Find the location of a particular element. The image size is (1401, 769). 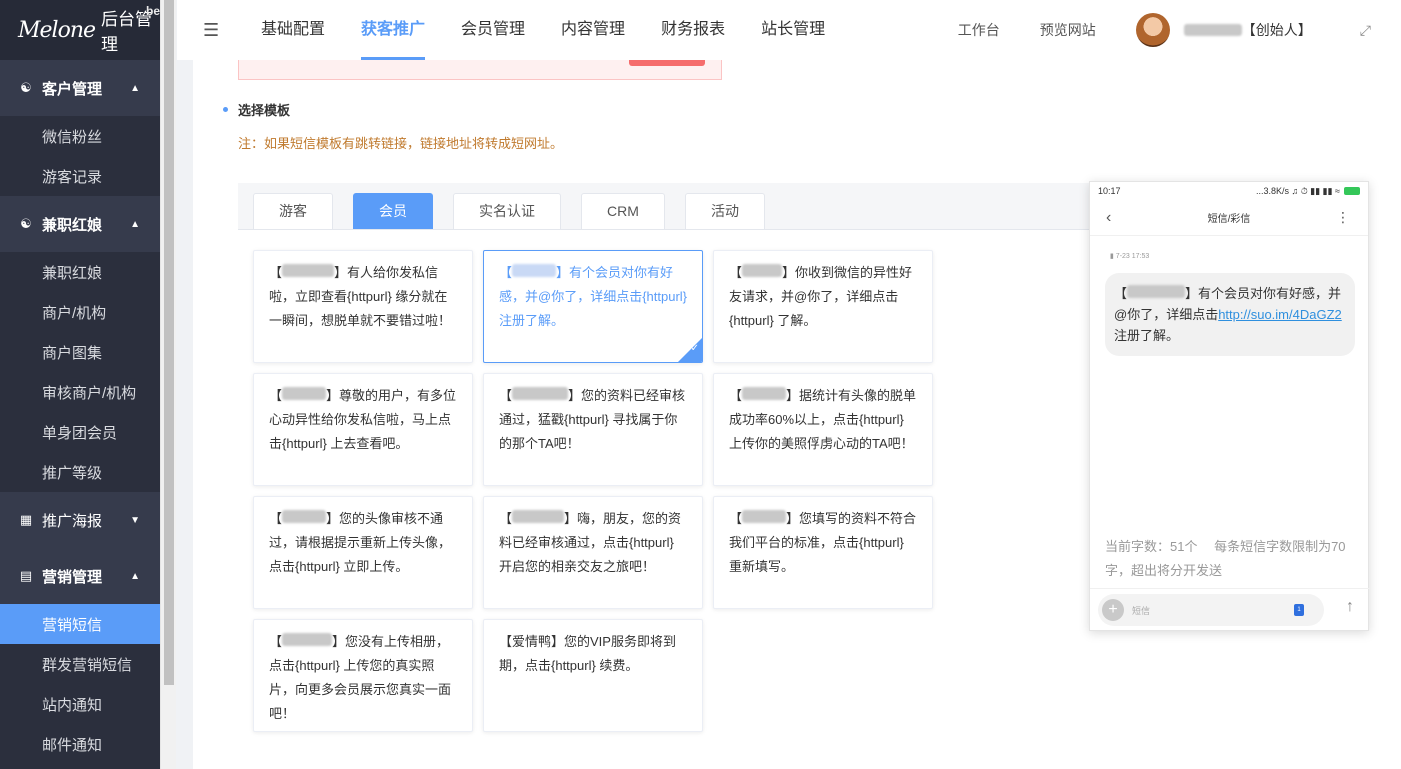

nav-tab: 站长管理 is located at coordinates (793, 30).